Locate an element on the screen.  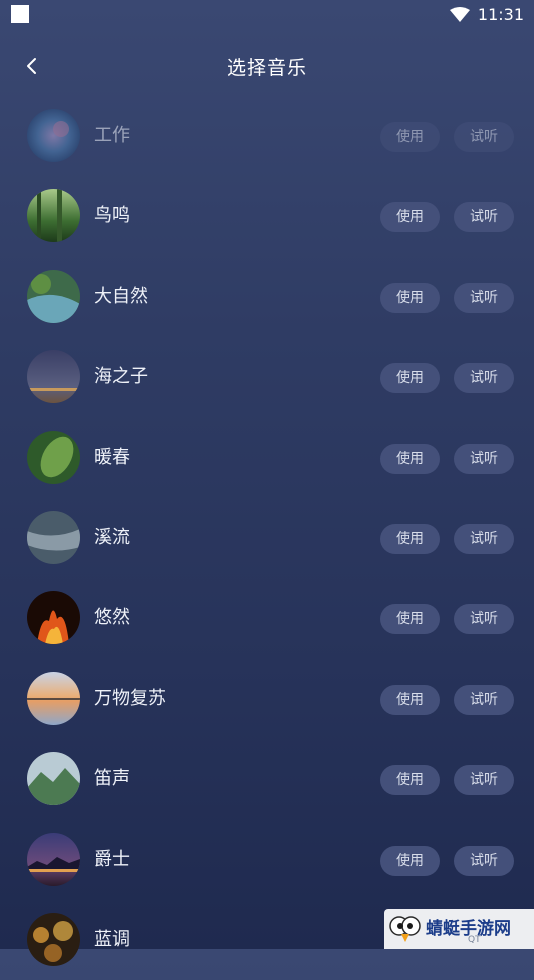
status-time: 11:31 is located at coordinates (500, 14).